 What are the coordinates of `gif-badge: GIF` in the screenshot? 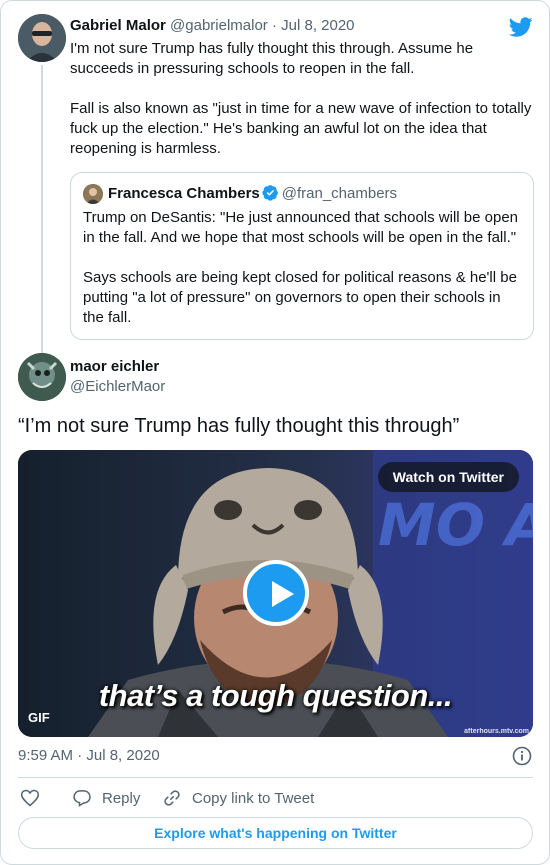 It's located at (39, 717).